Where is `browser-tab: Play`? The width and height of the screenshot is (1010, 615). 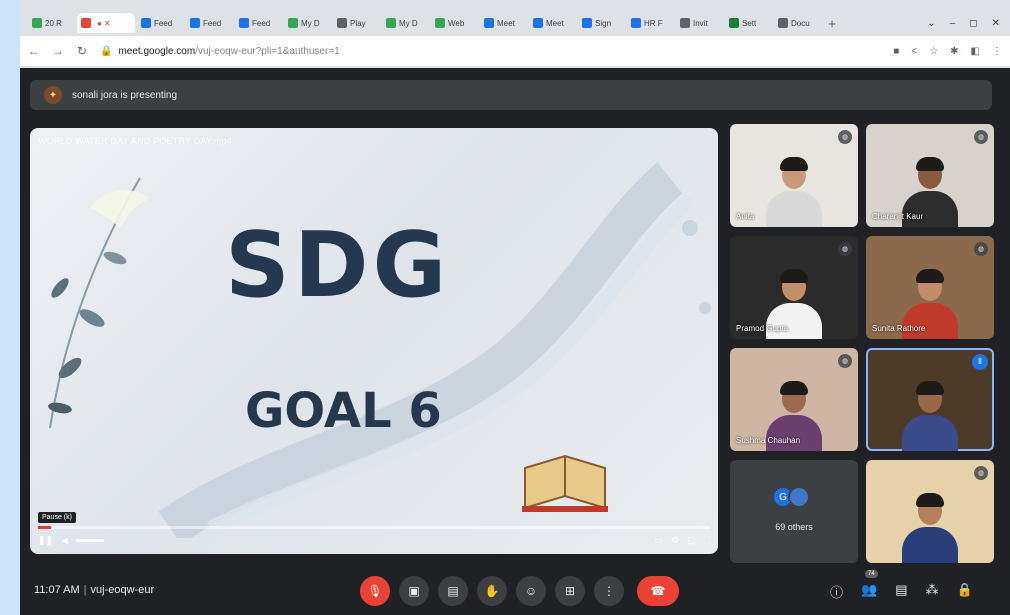 browser-tab: Play is located at coordinates (356, 23).